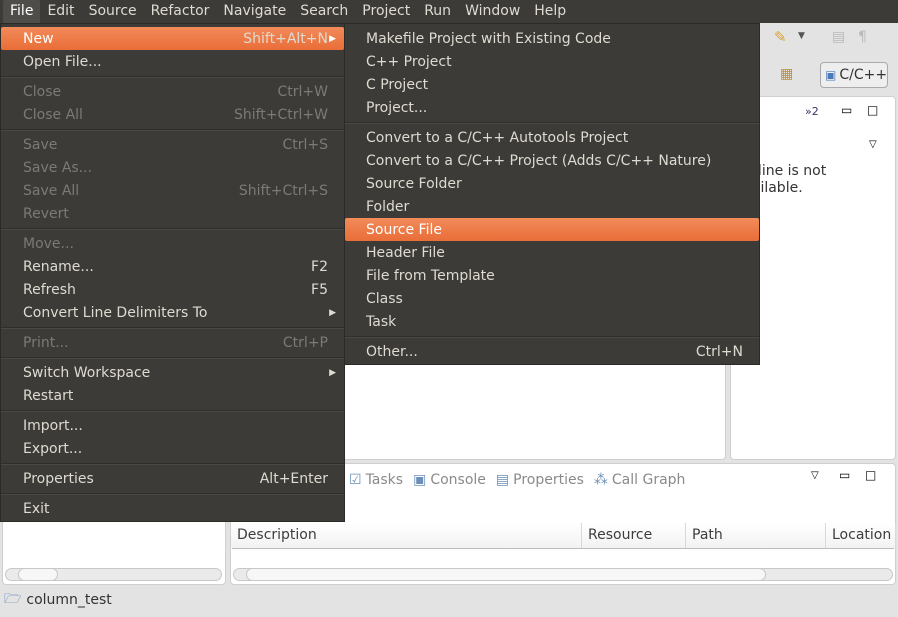  Describe the element at coordinates (172, 190) in the screenshot. I see `menu-item-save-all: Save All Shift+Ctrl+S` at that location.